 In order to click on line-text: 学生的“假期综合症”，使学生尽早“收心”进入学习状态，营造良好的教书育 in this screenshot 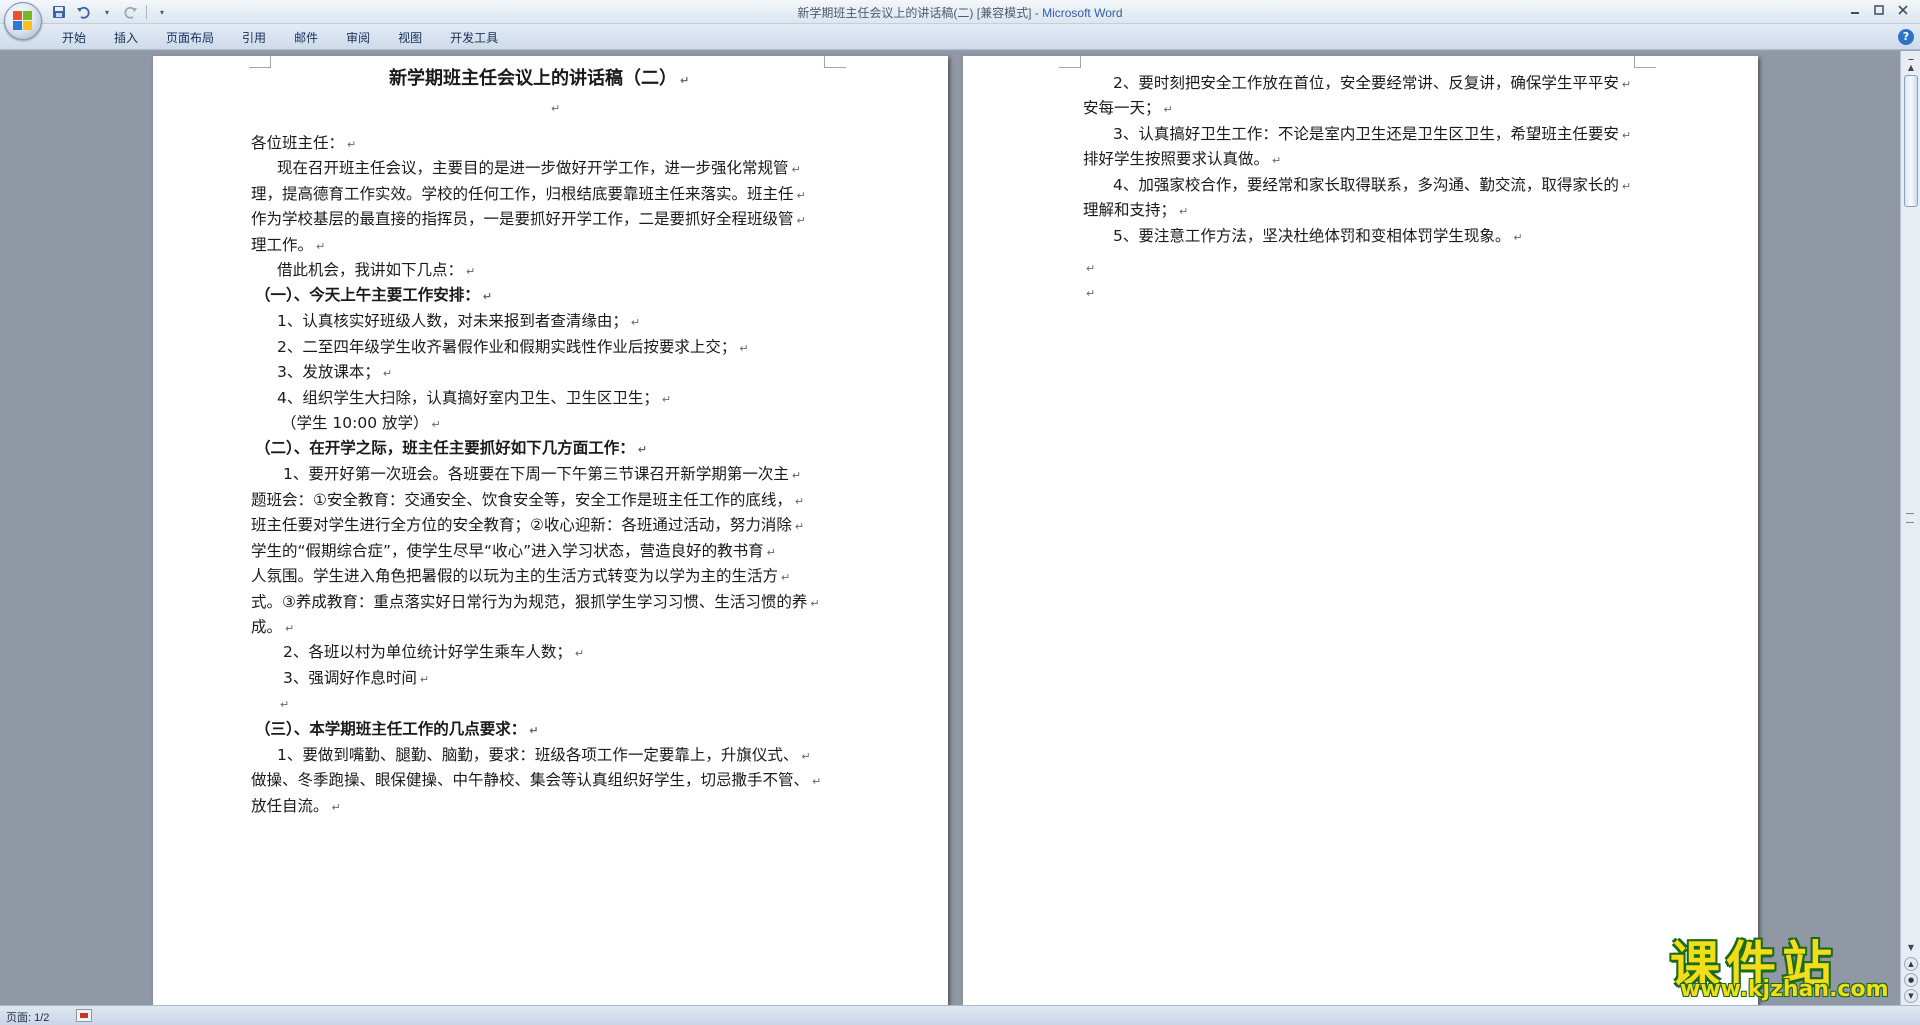, I will do `click(507, 551)`.